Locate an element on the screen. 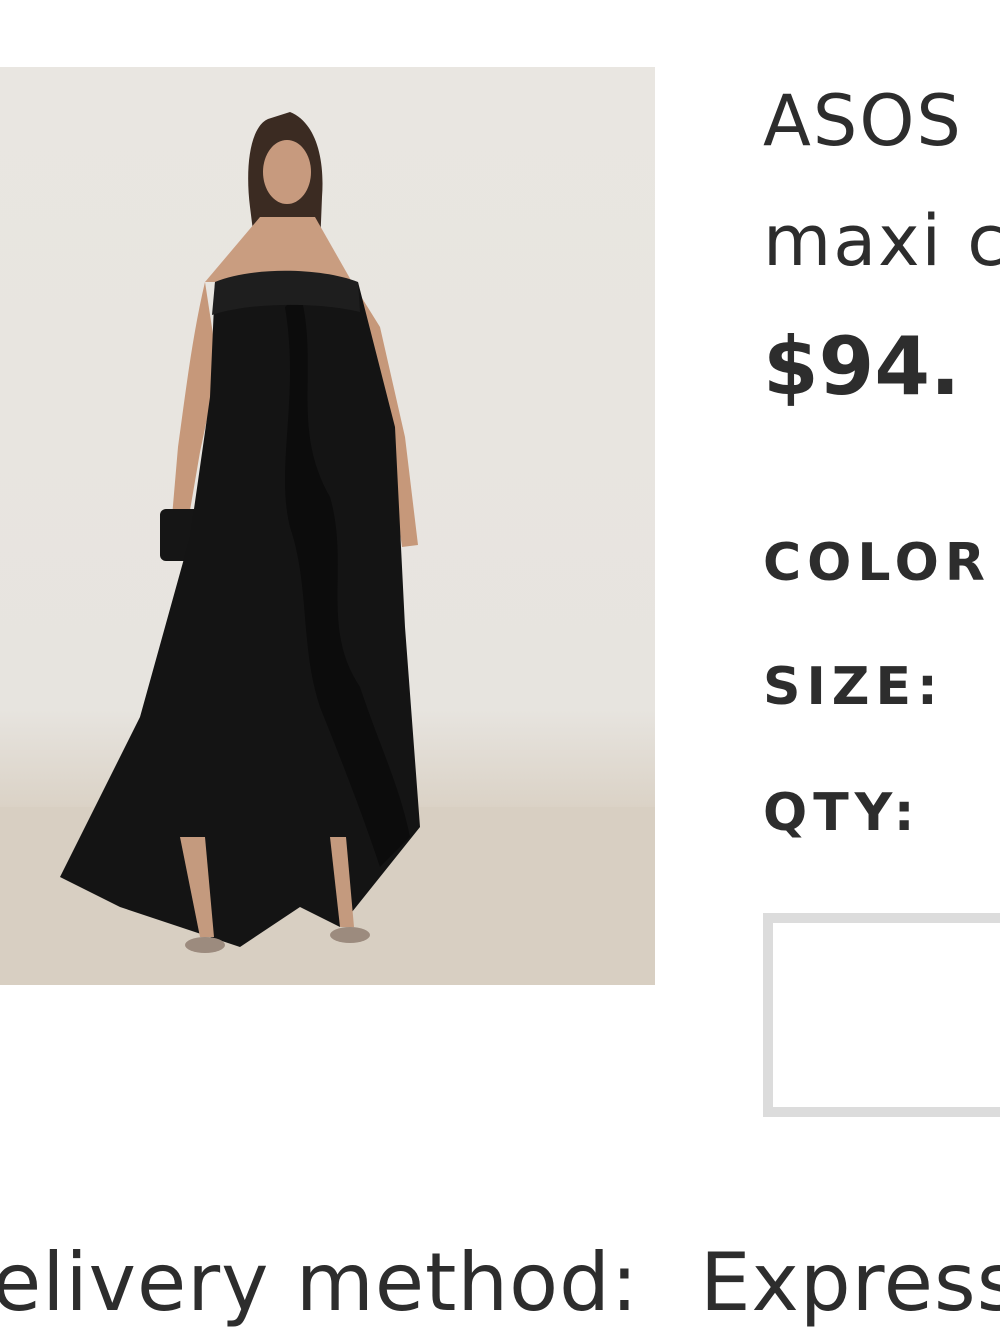 The image size is (1000, 1333). product-title-line-2: maxi c is located at coordinates (881, 241).